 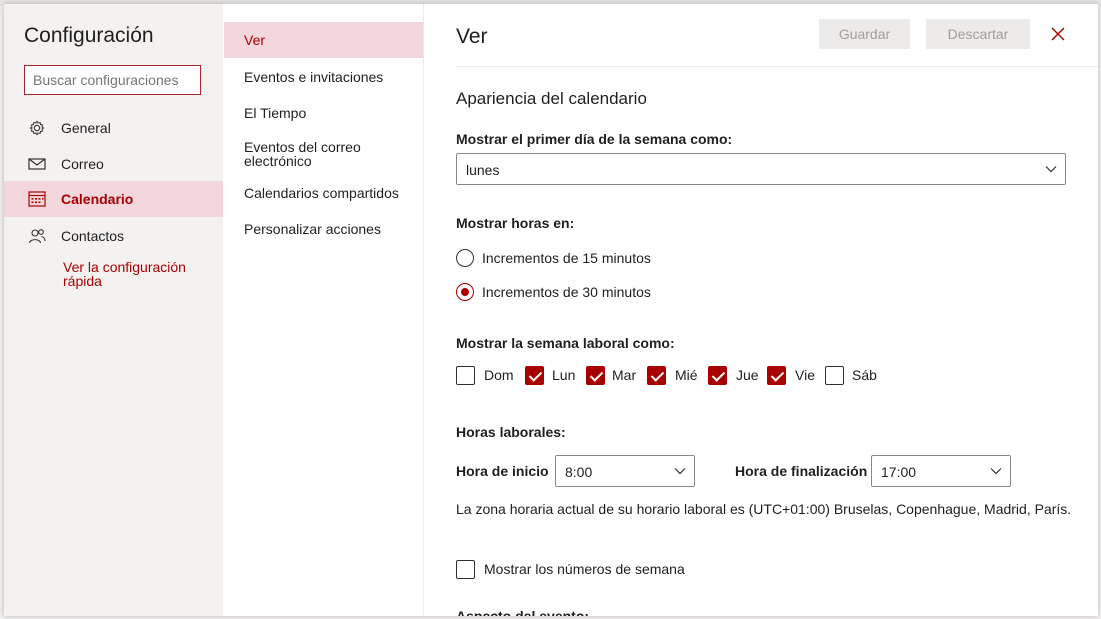 What do you see at coordinates (595, 375) in the screenshot?
I see `checkbox-tuesday` at bounding box center [595, 375].